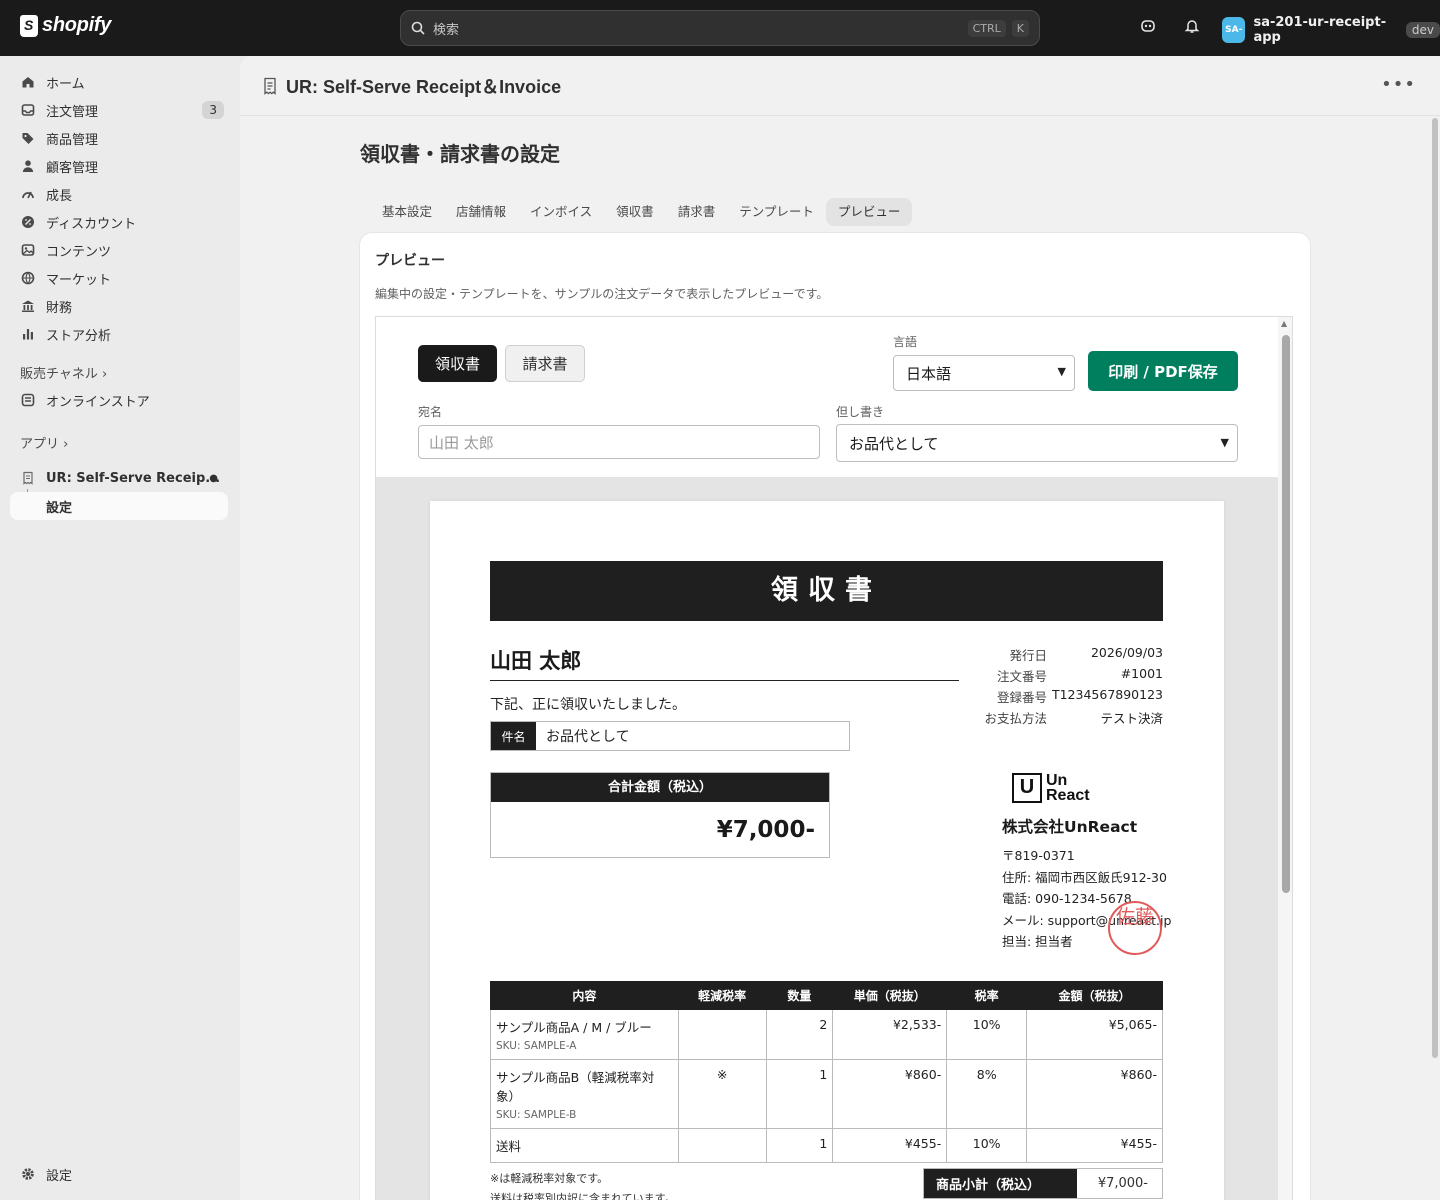 Image resolution: width=1440 pixels, height=1200 pixels. What do you see at coordinates (583, 1196) in the screenshot?
I see `note-line: 送料は税率別内訳に含まれています。` at bounding box center [583, 1196].